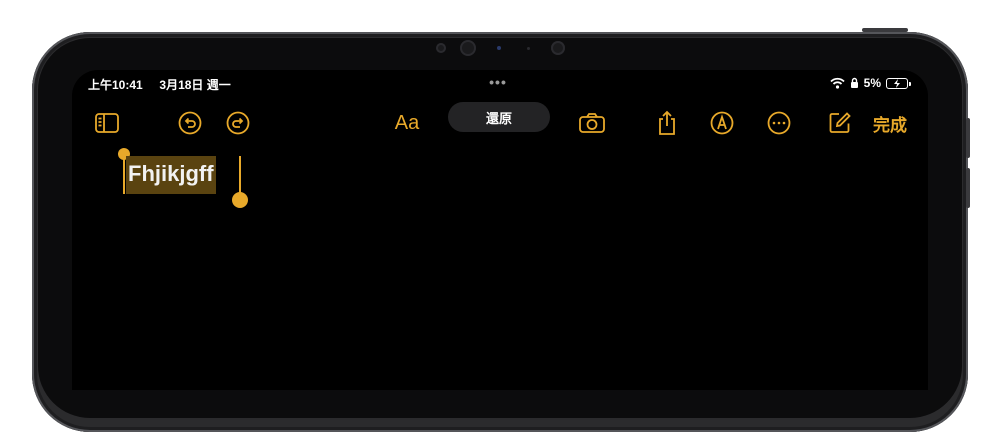  Describe the element at coordinates (890, 123) in the screenshot. I see `done-button: 完成` at that location.